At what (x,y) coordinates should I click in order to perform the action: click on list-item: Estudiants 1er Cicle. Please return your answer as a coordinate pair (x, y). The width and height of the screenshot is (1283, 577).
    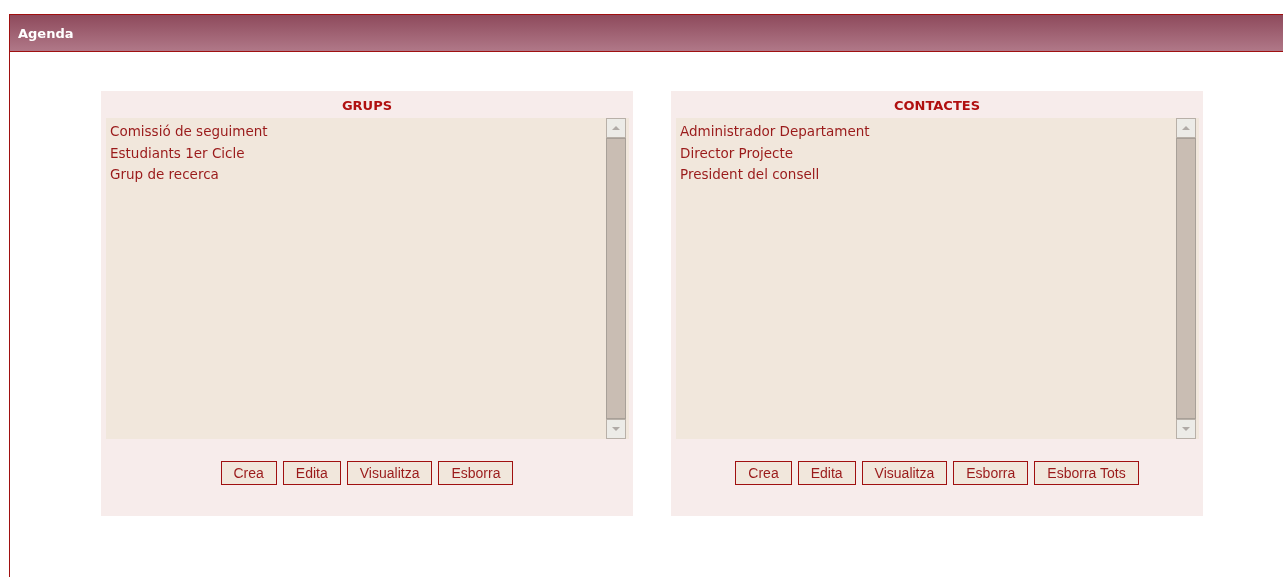
    Looking at the image, I should click on (356, 153).